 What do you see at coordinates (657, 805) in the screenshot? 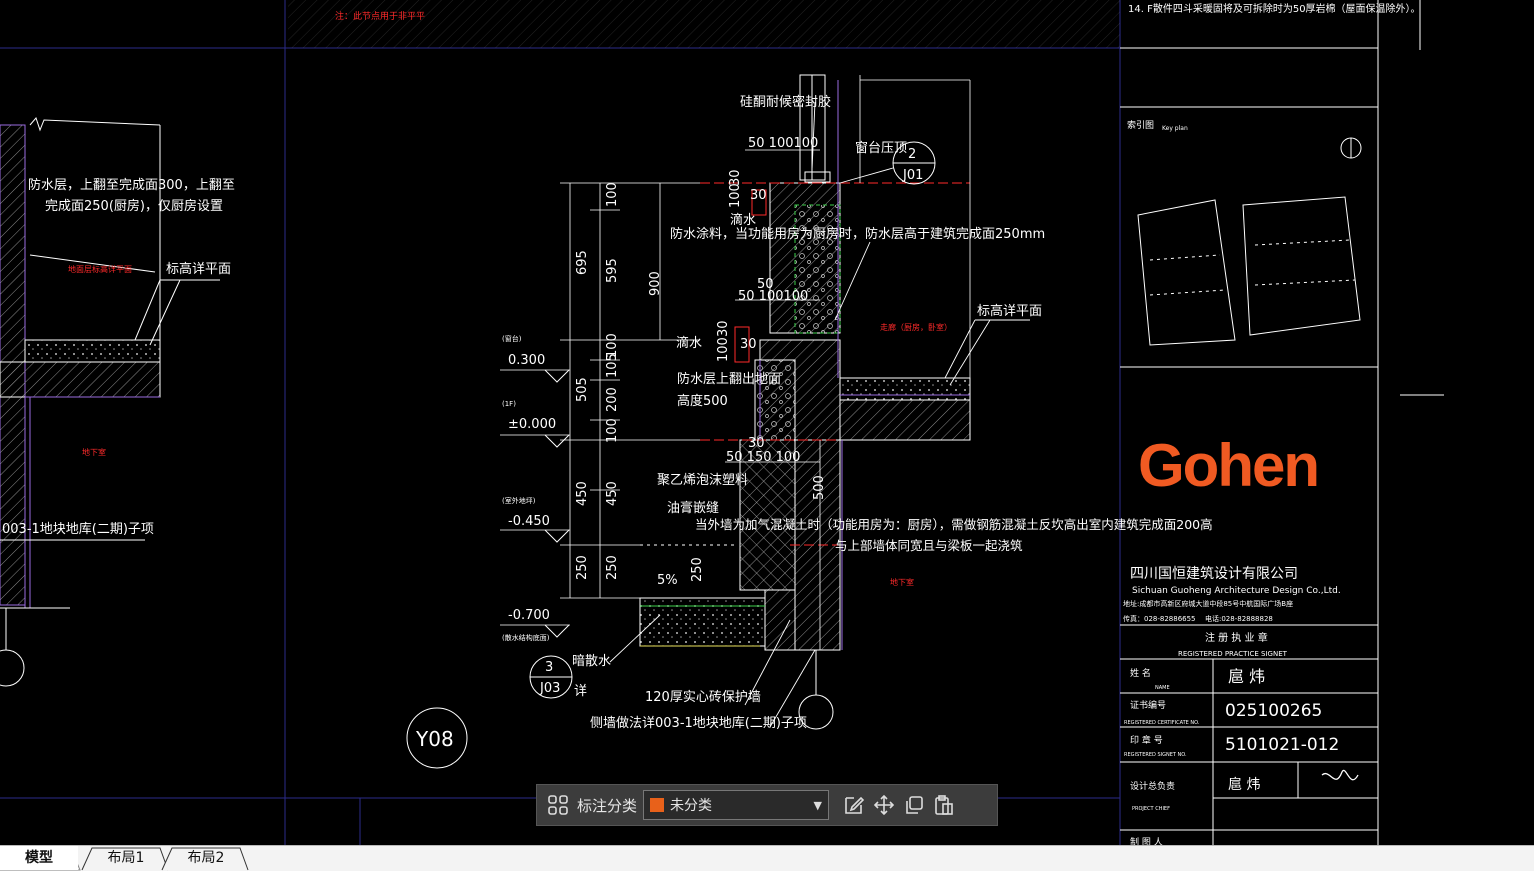
I see `category-color-swatch` at bounding box center [657, 805].